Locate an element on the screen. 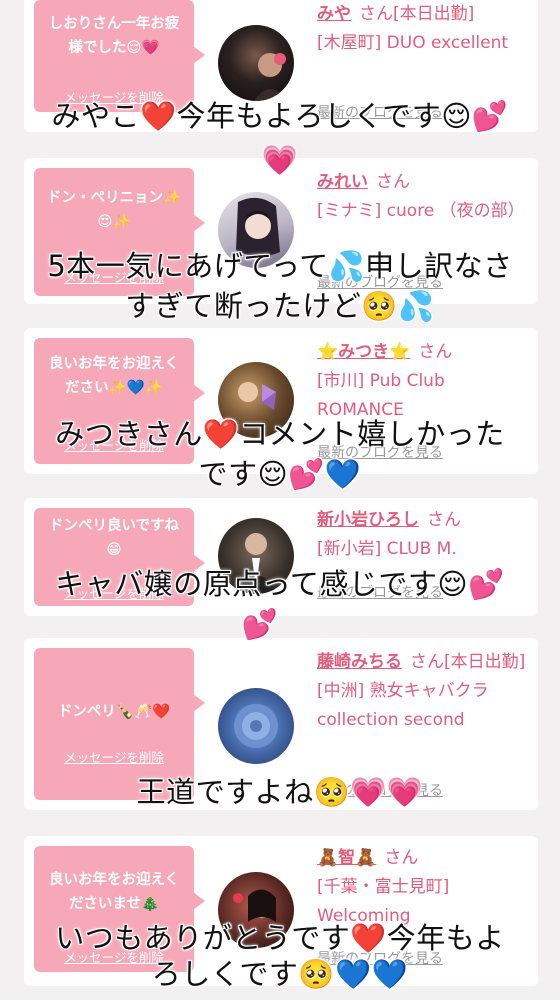  cast-name-link: 藤崎みちる is located at coordinates (359, 662).